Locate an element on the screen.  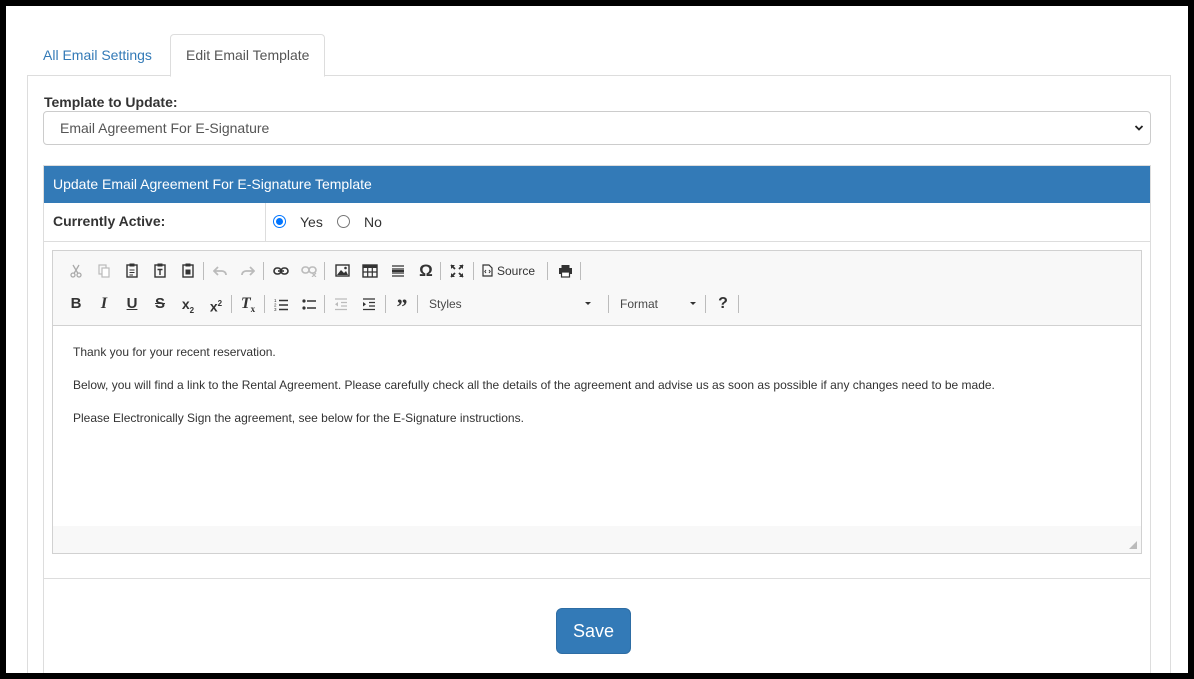
paste-text-icon is located at coordinates (160, 271).